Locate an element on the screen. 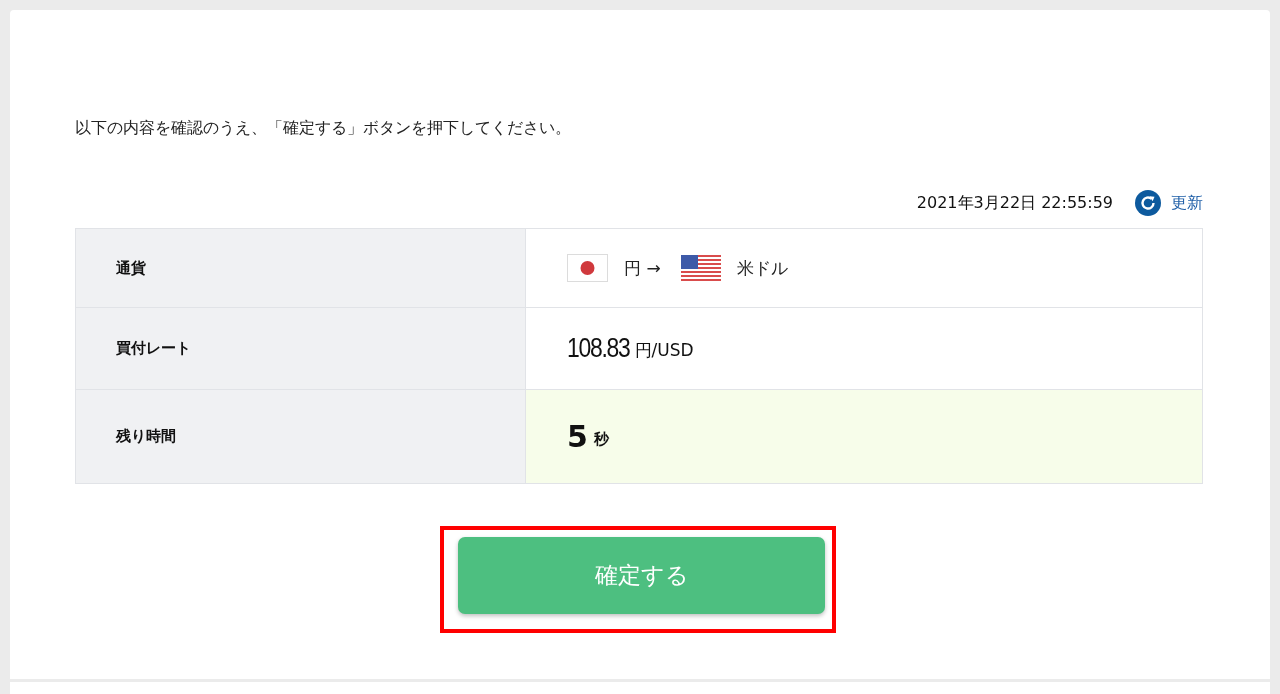 Image resolution: width=1280 pixels, height=694 pixels. currency-to: 米ドル is located at coordinates (762, 268).